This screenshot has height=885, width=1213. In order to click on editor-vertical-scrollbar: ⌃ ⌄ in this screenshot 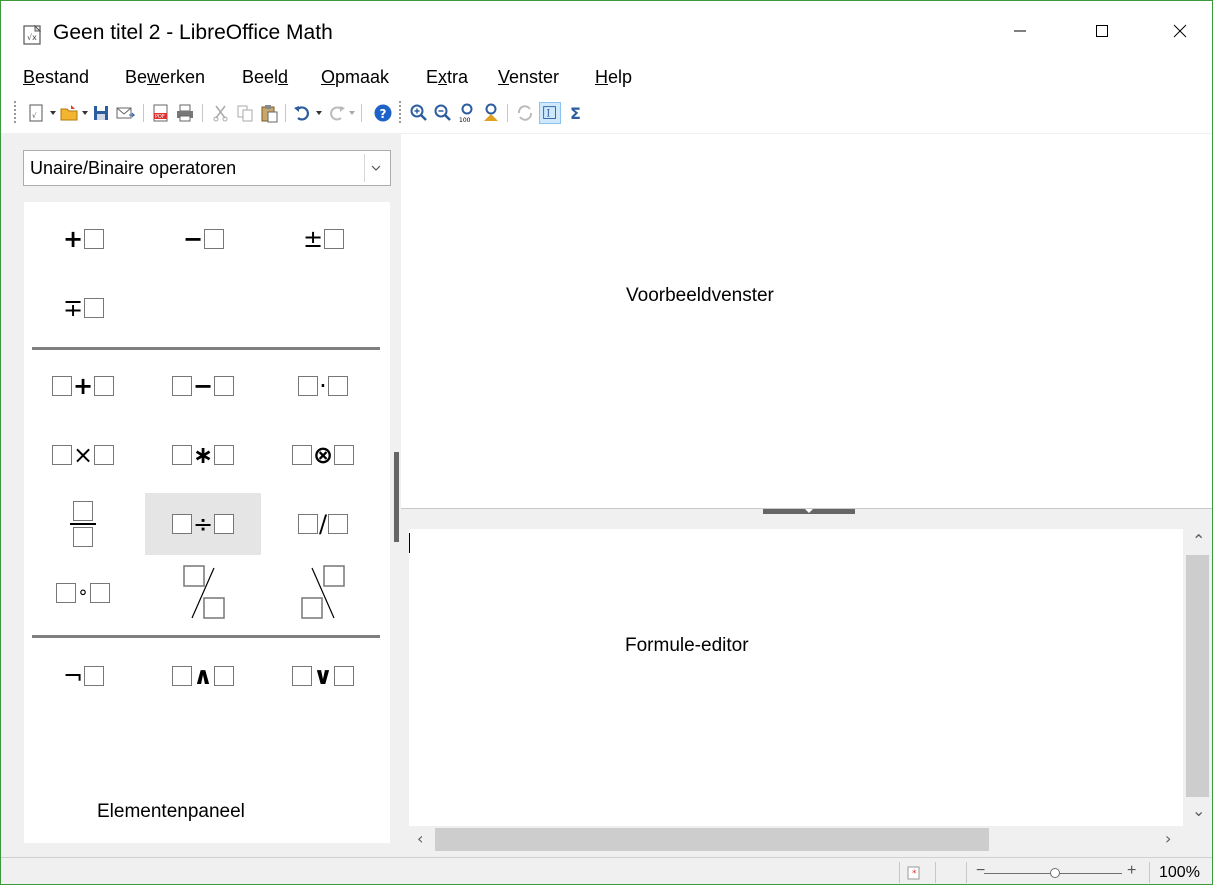, I will do `click(1198, 677)`.